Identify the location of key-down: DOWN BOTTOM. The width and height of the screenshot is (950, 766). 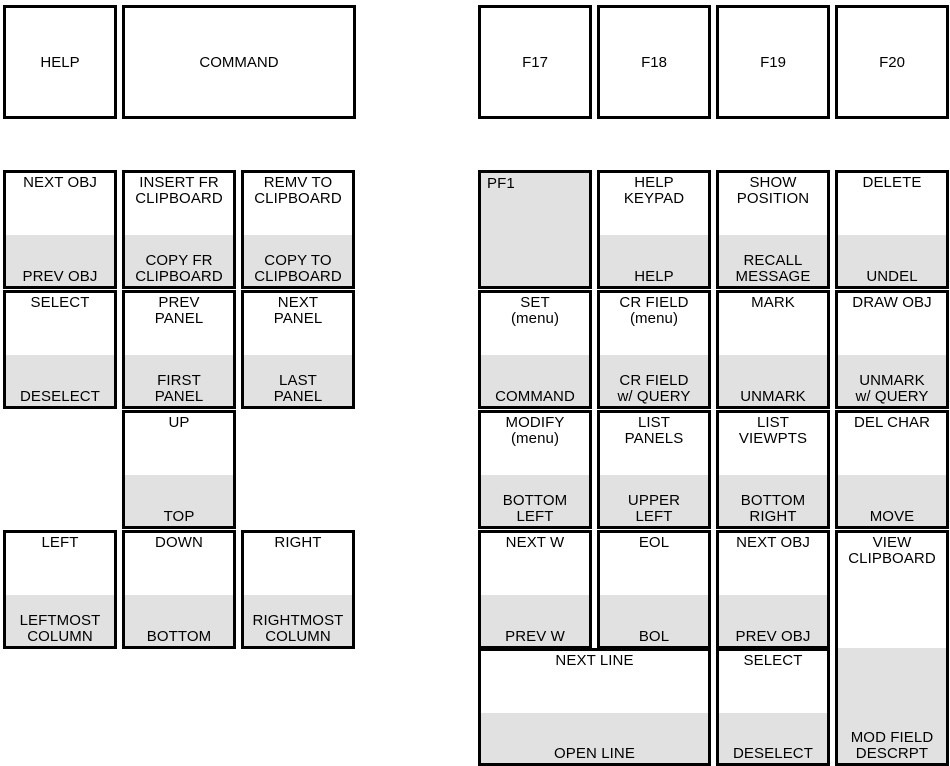
(179, 589).